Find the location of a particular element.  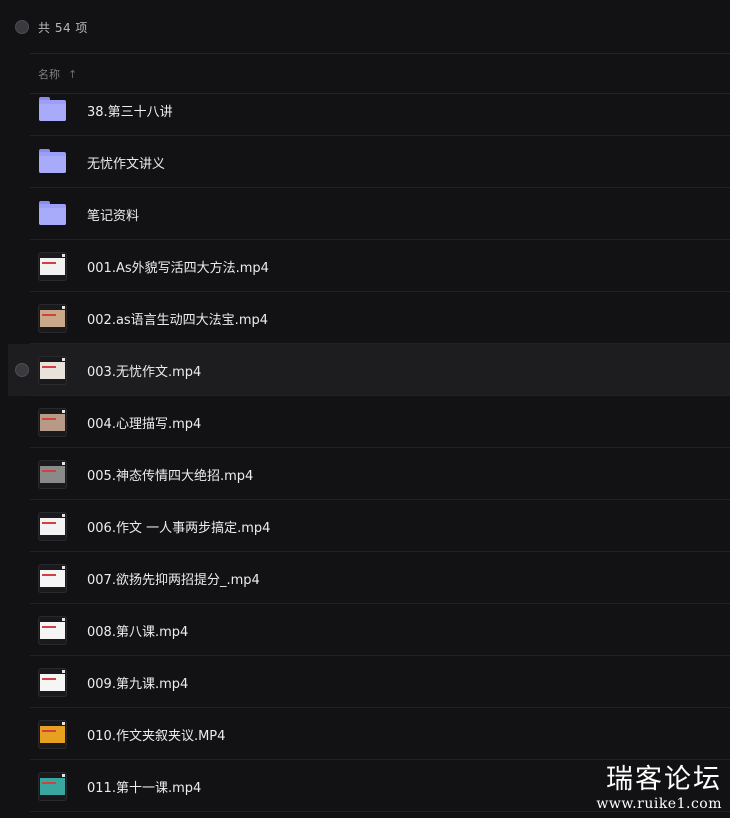

file-name: 无忧作文讲义 is located at coordinates (126, 162).